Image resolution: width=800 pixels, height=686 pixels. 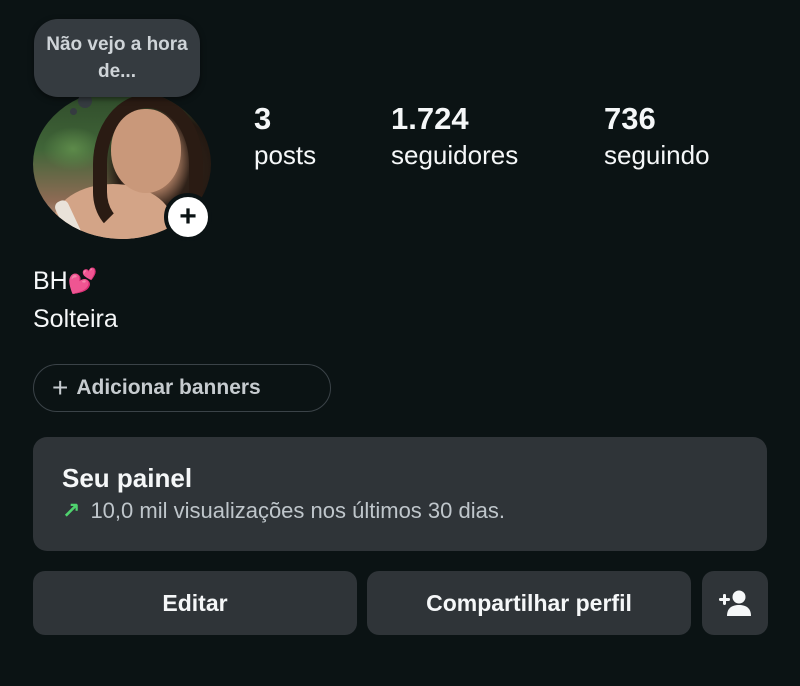 I want to click on discover-people-button, so click(x=735, y=603).